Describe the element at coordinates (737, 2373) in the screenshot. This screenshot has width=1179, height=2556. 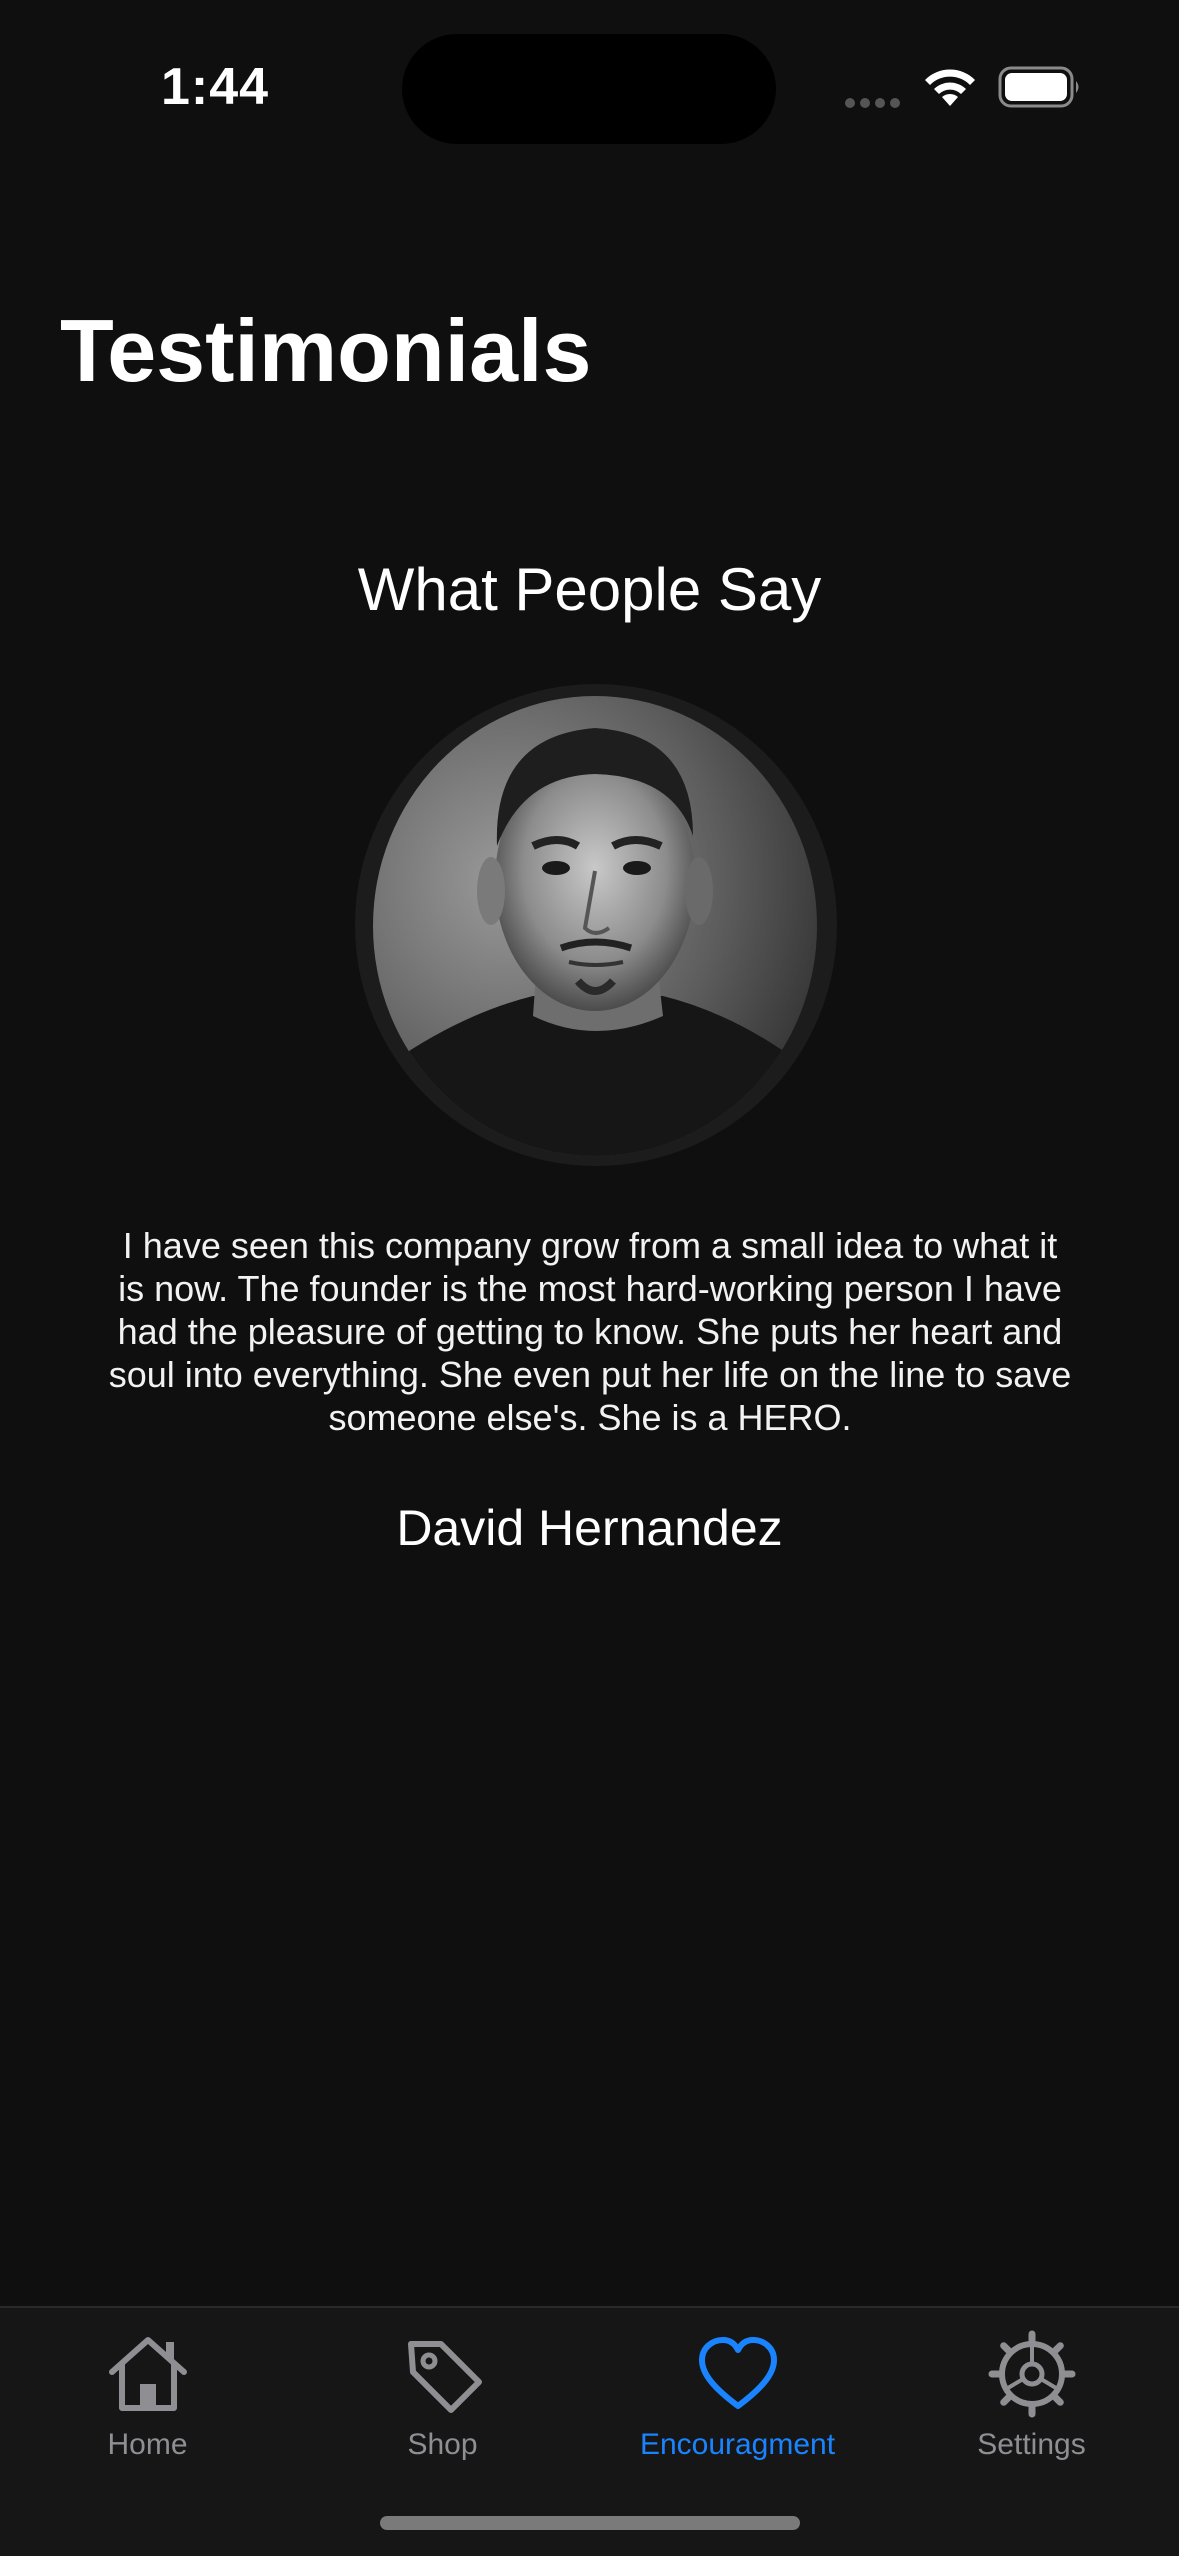
I see `heart-icon` at that location.